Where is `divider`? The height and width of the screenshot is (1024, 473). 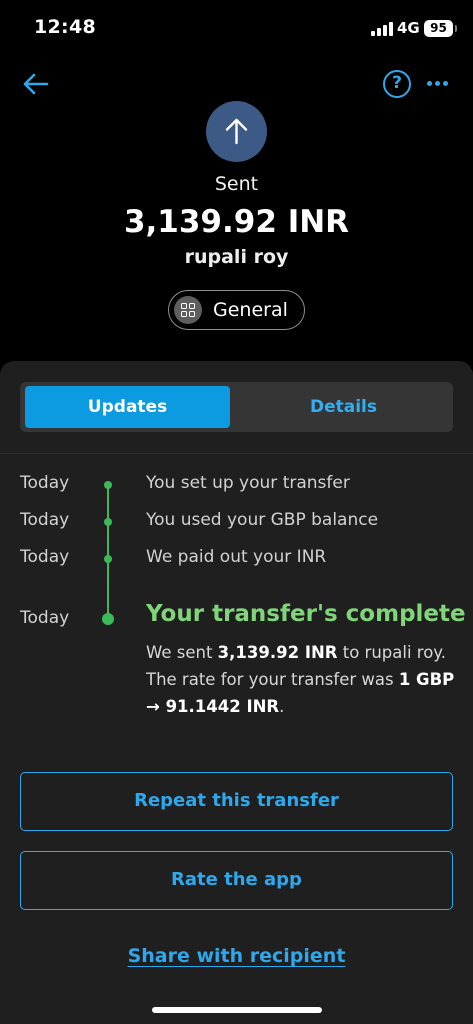
divider is located at coordinates (236, 453).